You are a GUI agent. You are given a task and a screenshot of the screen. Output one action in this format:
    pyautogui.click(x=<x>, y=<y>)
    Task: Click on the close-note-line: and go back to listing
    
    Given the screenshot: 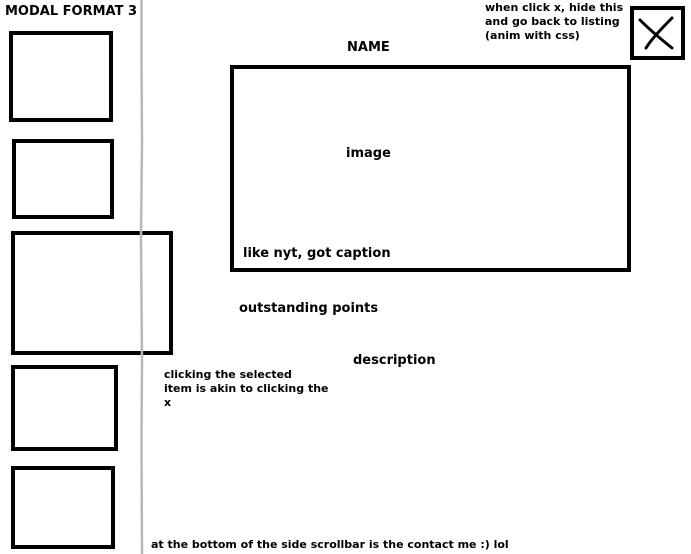 What is the action you would take?
    pyautogui.click(x=552, y=21)
    